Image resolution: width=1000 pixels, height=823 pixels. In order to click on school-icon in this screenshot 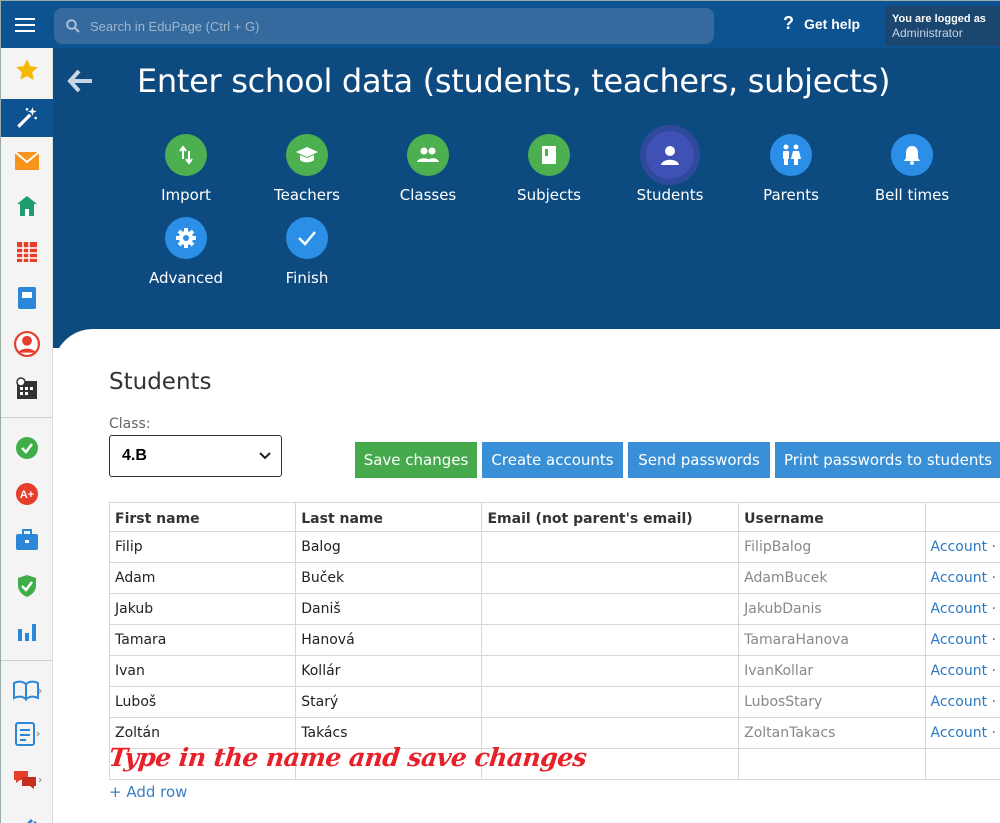, I will do `click(27, 206)`.